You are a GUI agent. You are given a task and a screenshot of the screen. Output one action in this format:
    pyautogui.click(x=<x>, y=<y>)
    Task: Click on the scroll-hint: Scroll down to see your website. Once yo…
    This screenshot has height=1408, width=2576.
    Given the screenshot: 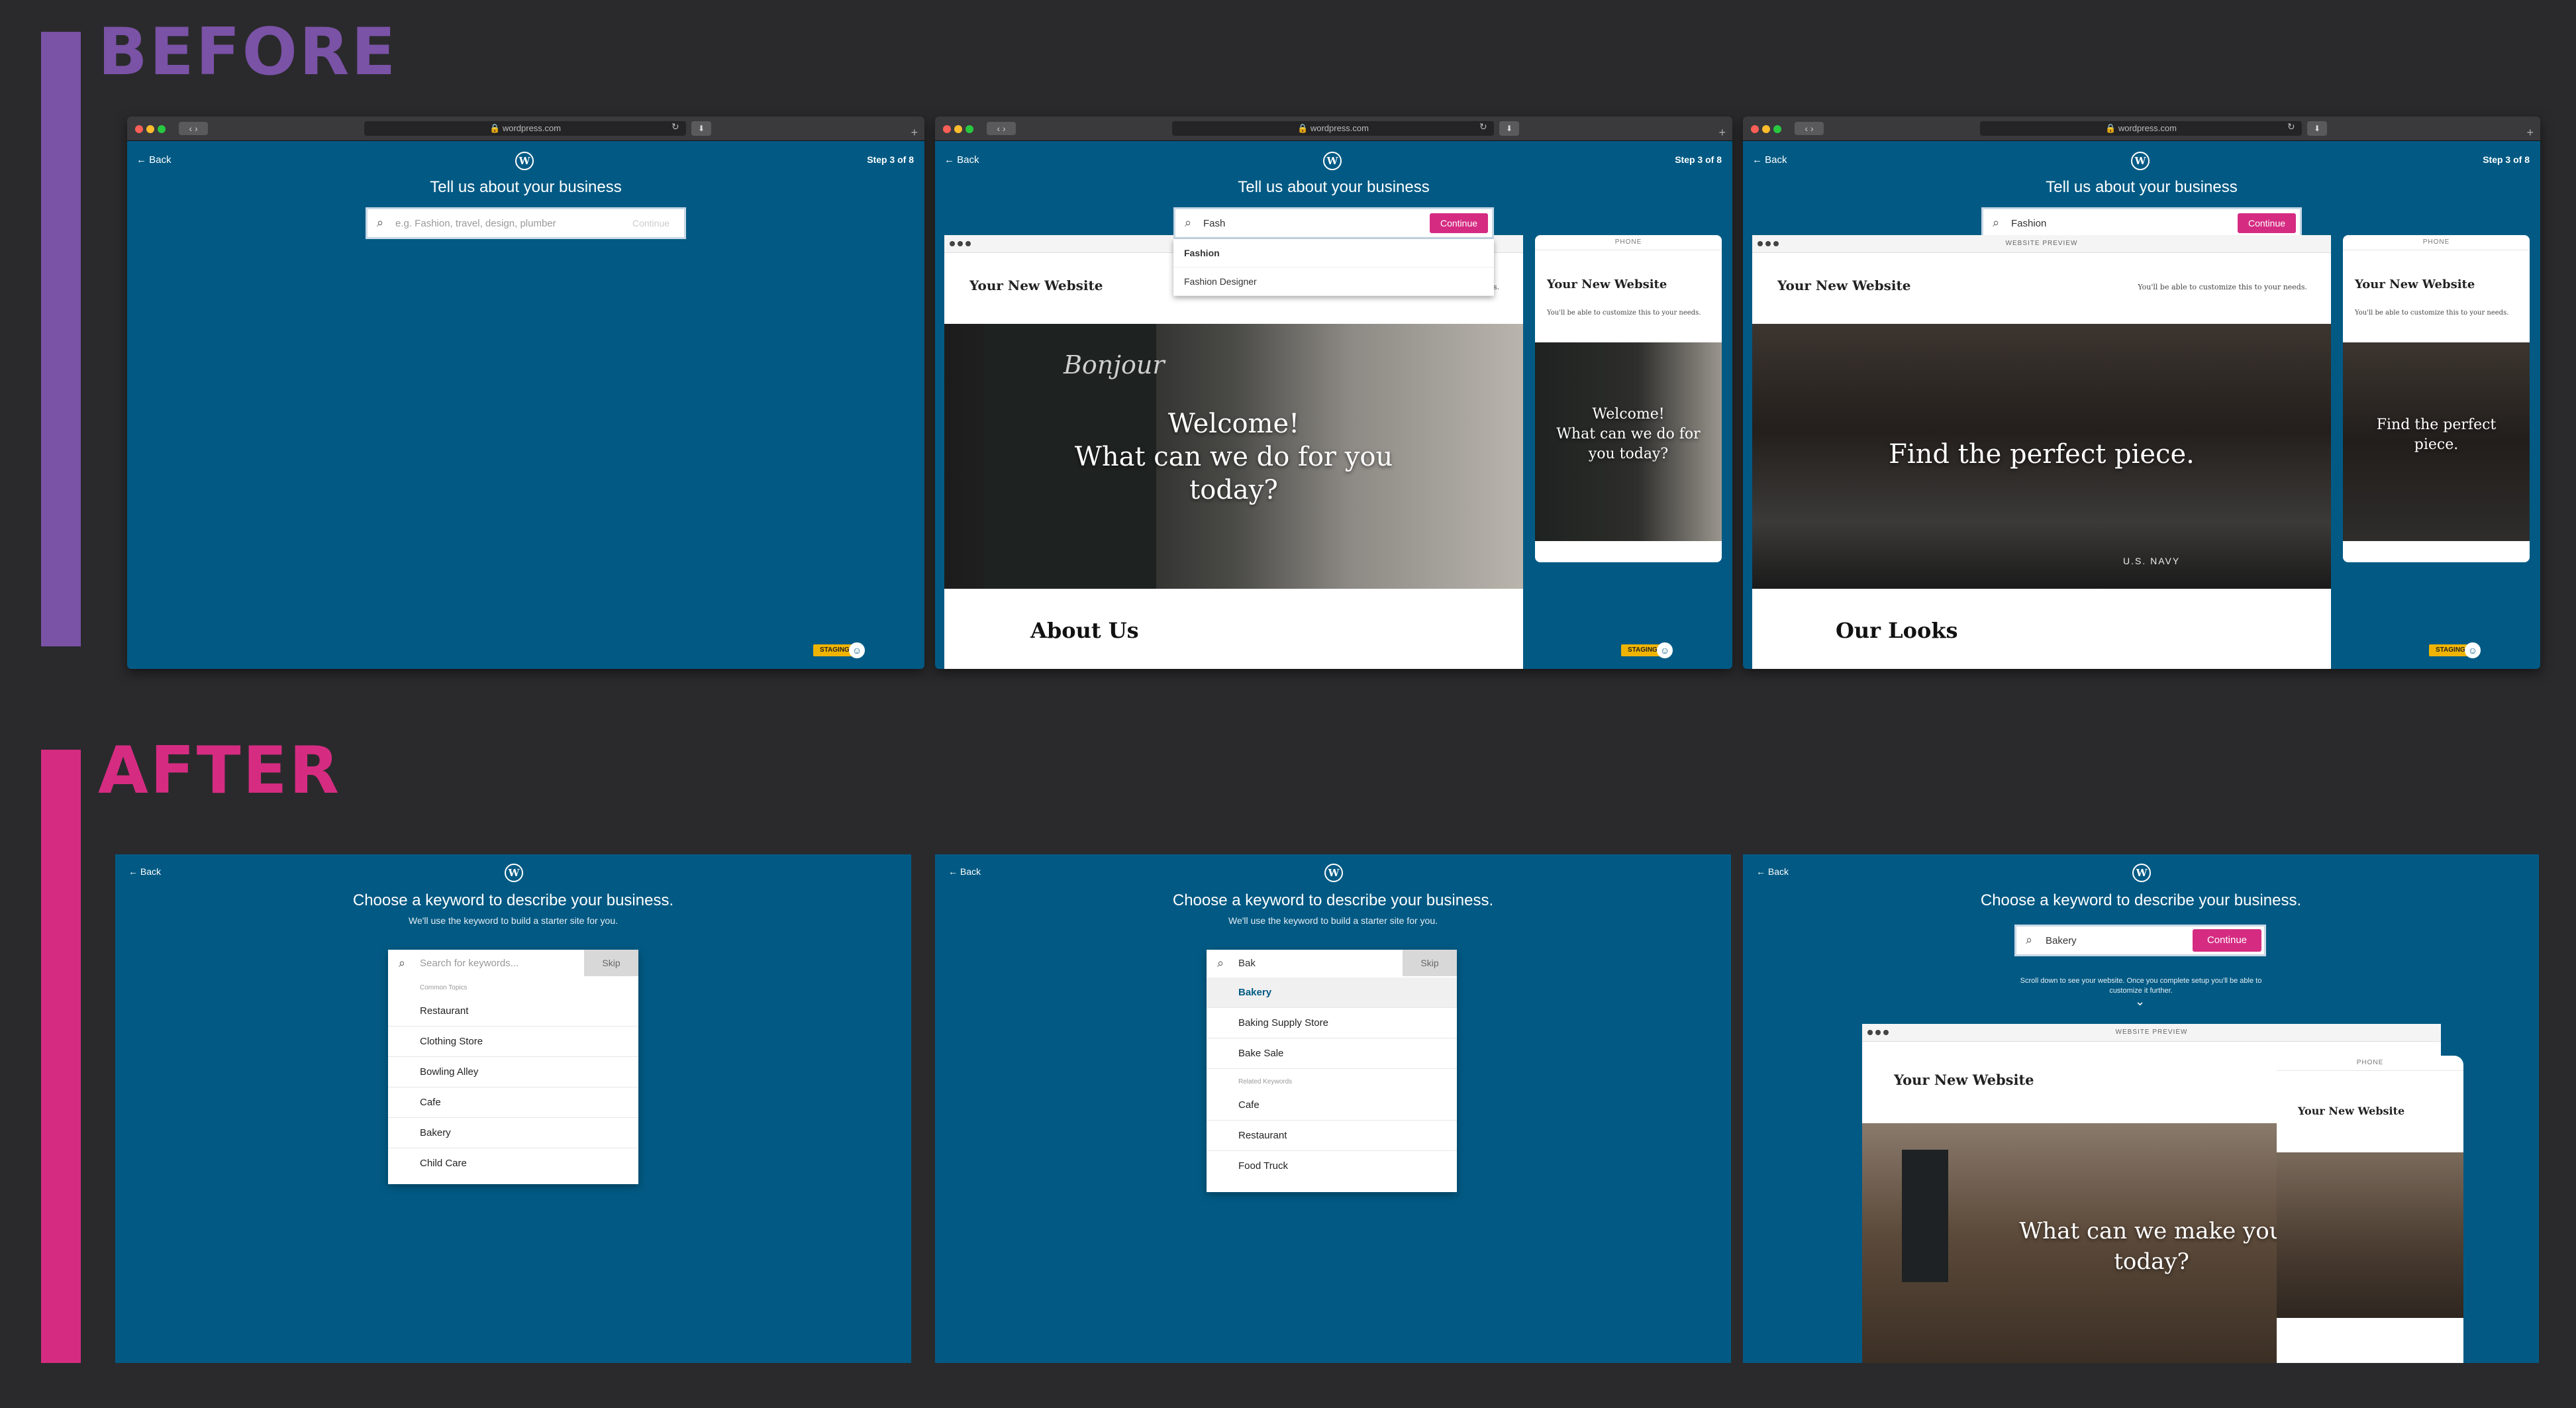 What is the action you would take?
    pyautogui.click(x=2141, y=986)
    